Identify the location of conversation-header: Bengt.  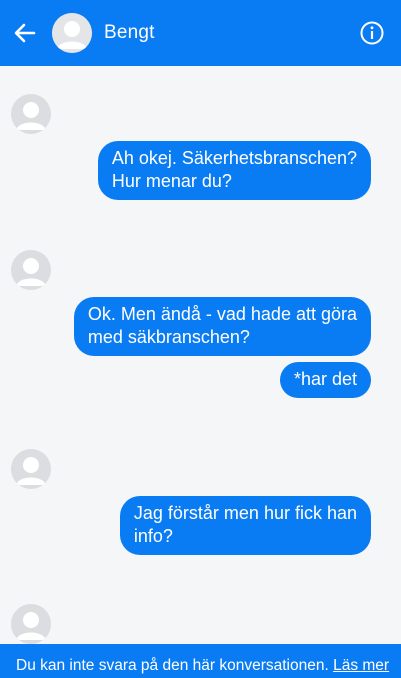
(200, 33).